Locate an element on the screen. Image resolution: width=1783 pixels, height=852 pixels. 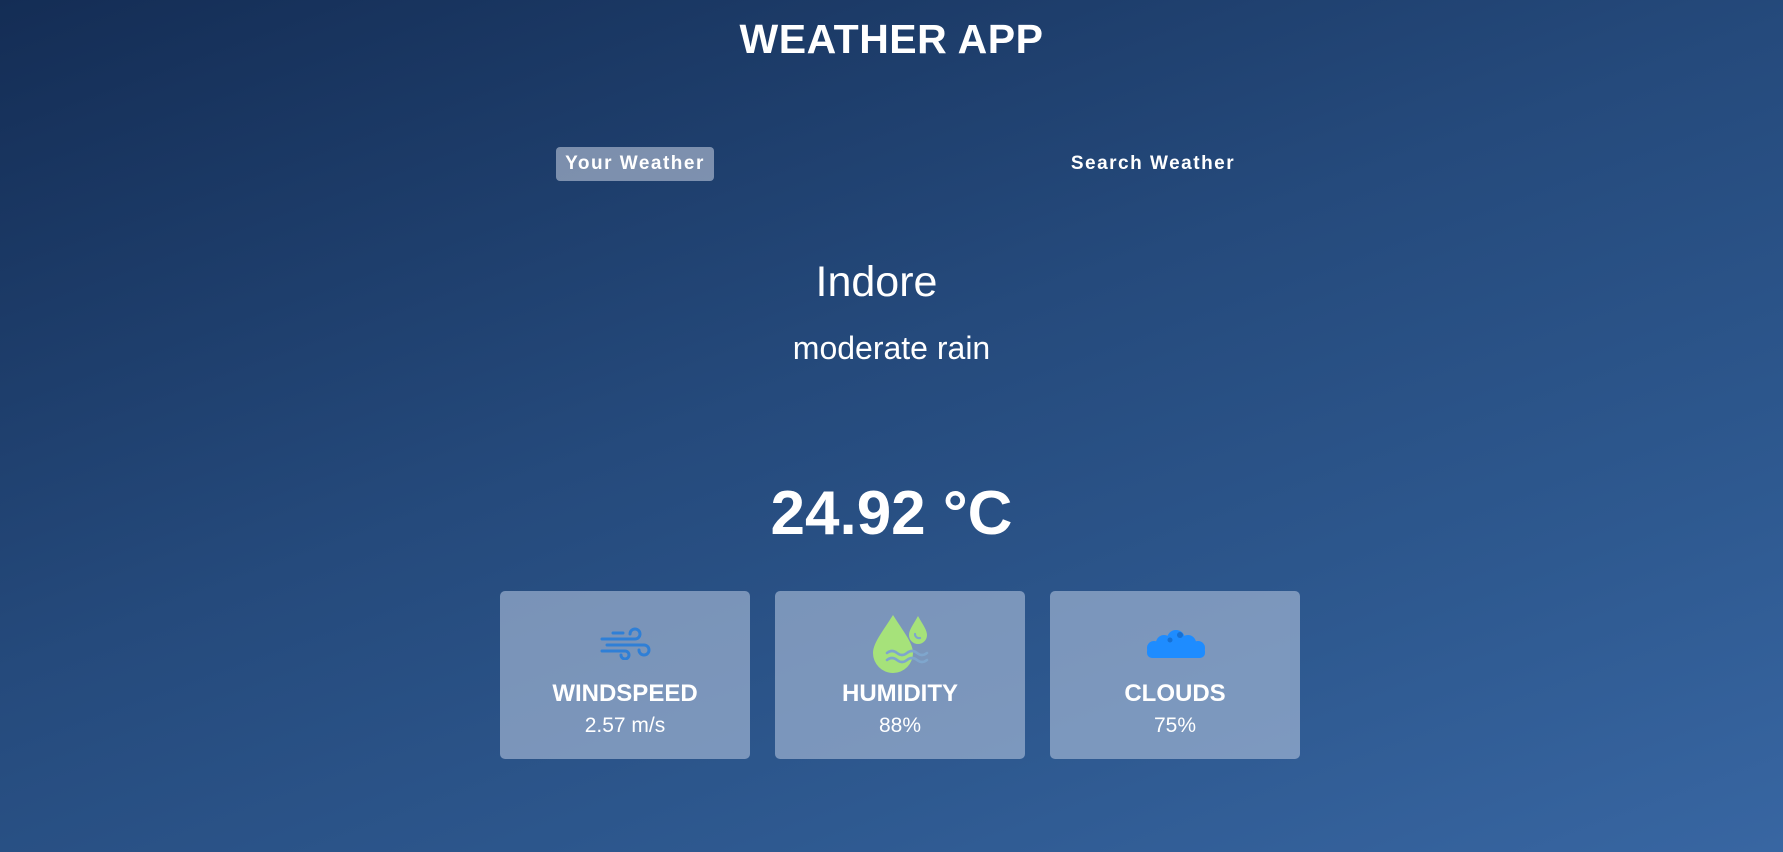
app-title: WEATHER APP is located at coordinates (891, 39).